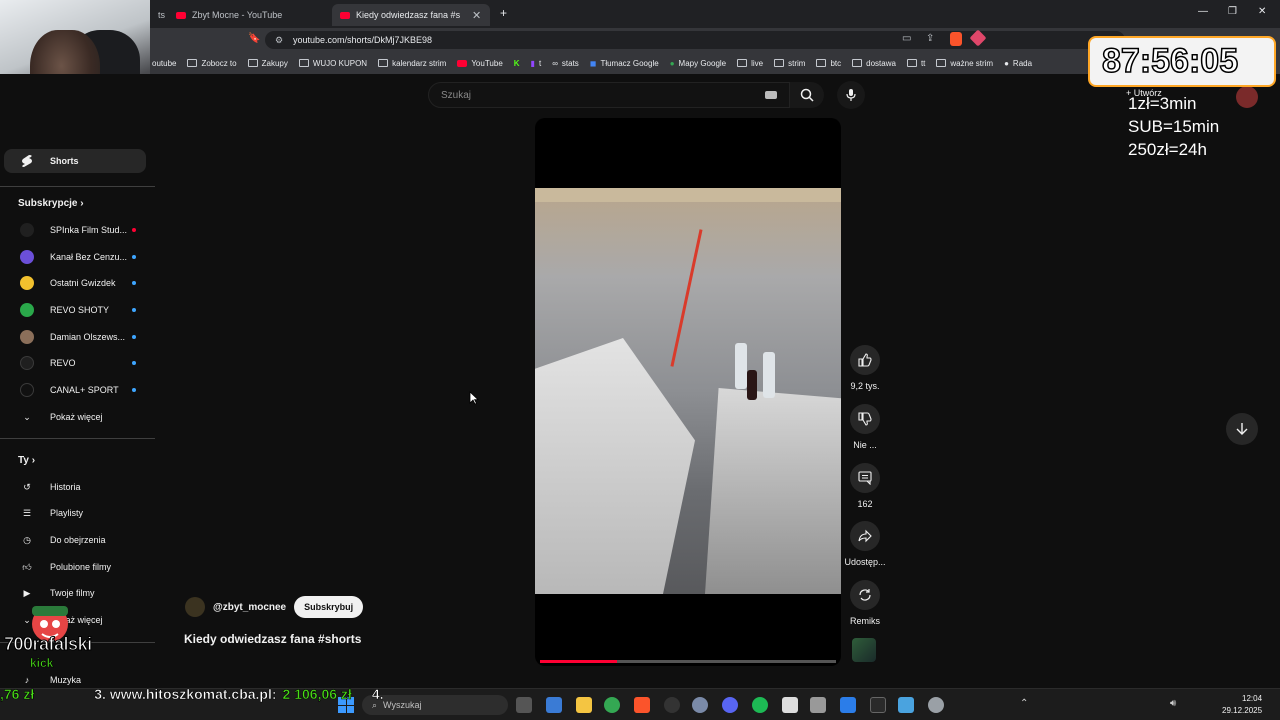 Image resolution: width=1280 pixels, height=720 pixels. Describe the element at coordinates (279, 40) in the screenshot. I see `site-info-icon: ⚙` at that location.